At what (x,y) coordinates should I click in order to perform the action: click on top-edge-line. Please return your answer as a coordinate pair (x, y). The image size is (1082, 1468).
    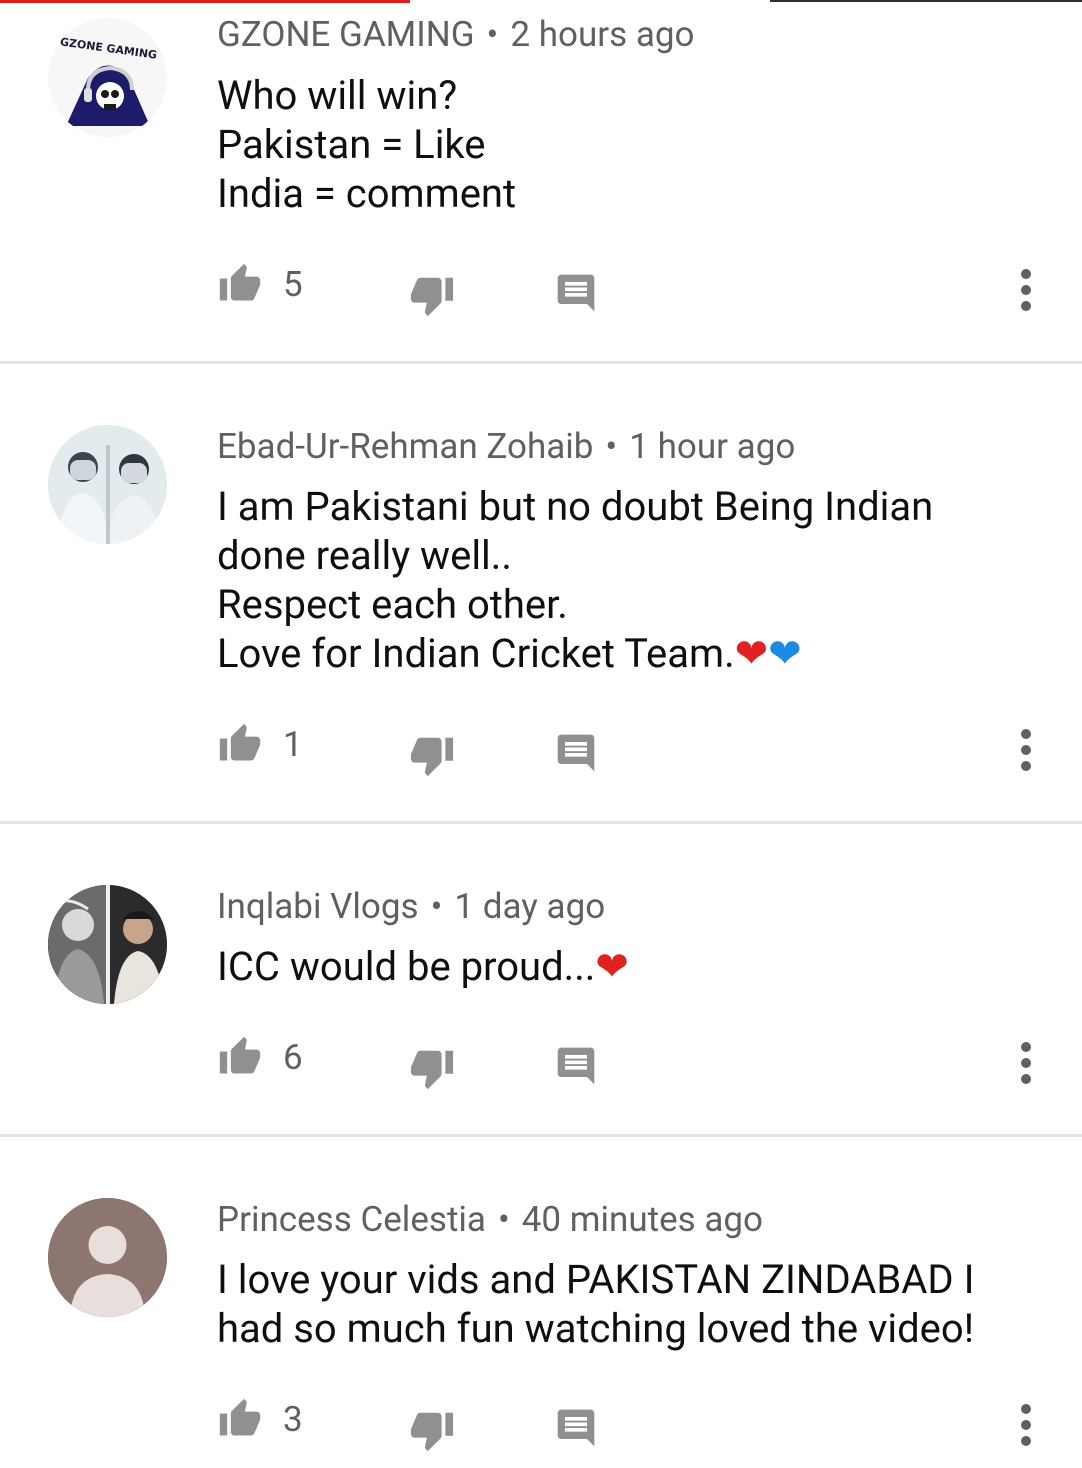
    Looking at the image, I should click on (926, 1).